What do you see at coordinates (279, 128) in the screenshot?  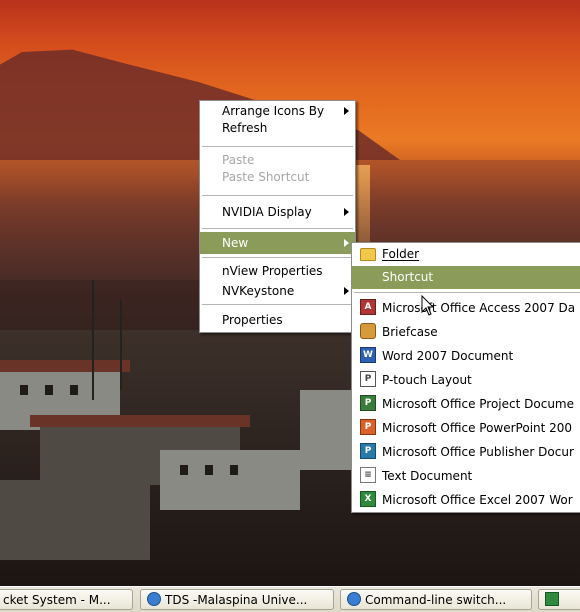 I see `menu-item-label: Refresh` at bounding box center [279, 128].